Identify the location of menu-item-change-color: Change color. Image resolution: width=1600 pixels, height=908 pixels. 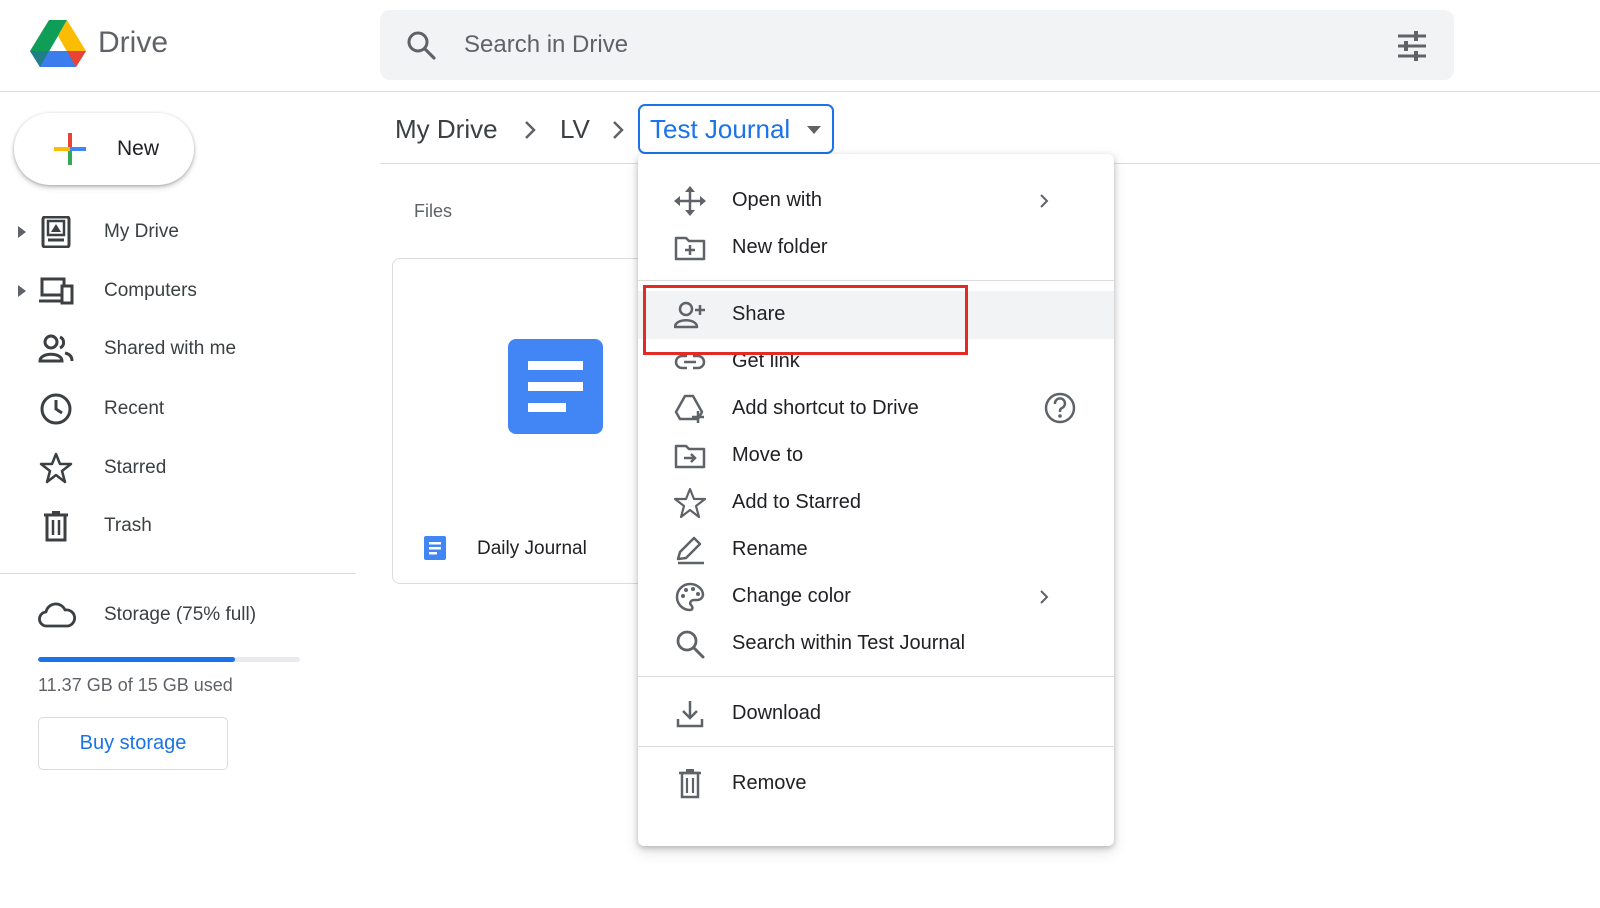
(876, 597).